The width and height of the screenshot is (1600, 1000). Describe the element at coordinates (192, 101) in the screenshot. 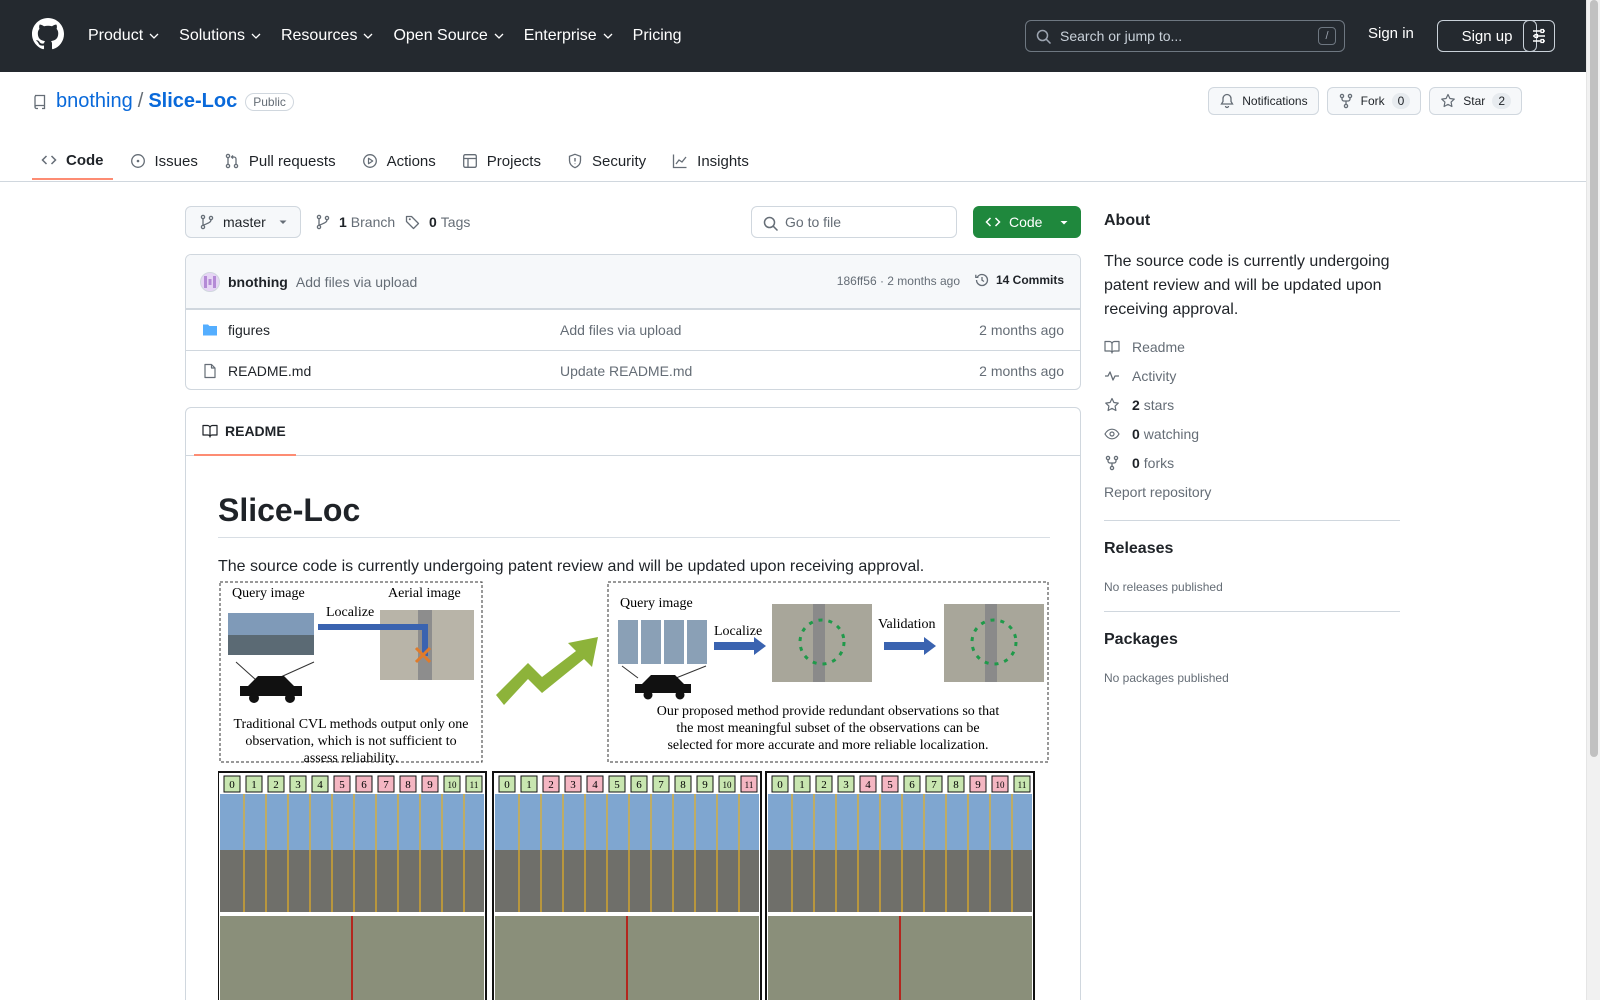

I see `repo-name-link: Slice-Loc` at that location.